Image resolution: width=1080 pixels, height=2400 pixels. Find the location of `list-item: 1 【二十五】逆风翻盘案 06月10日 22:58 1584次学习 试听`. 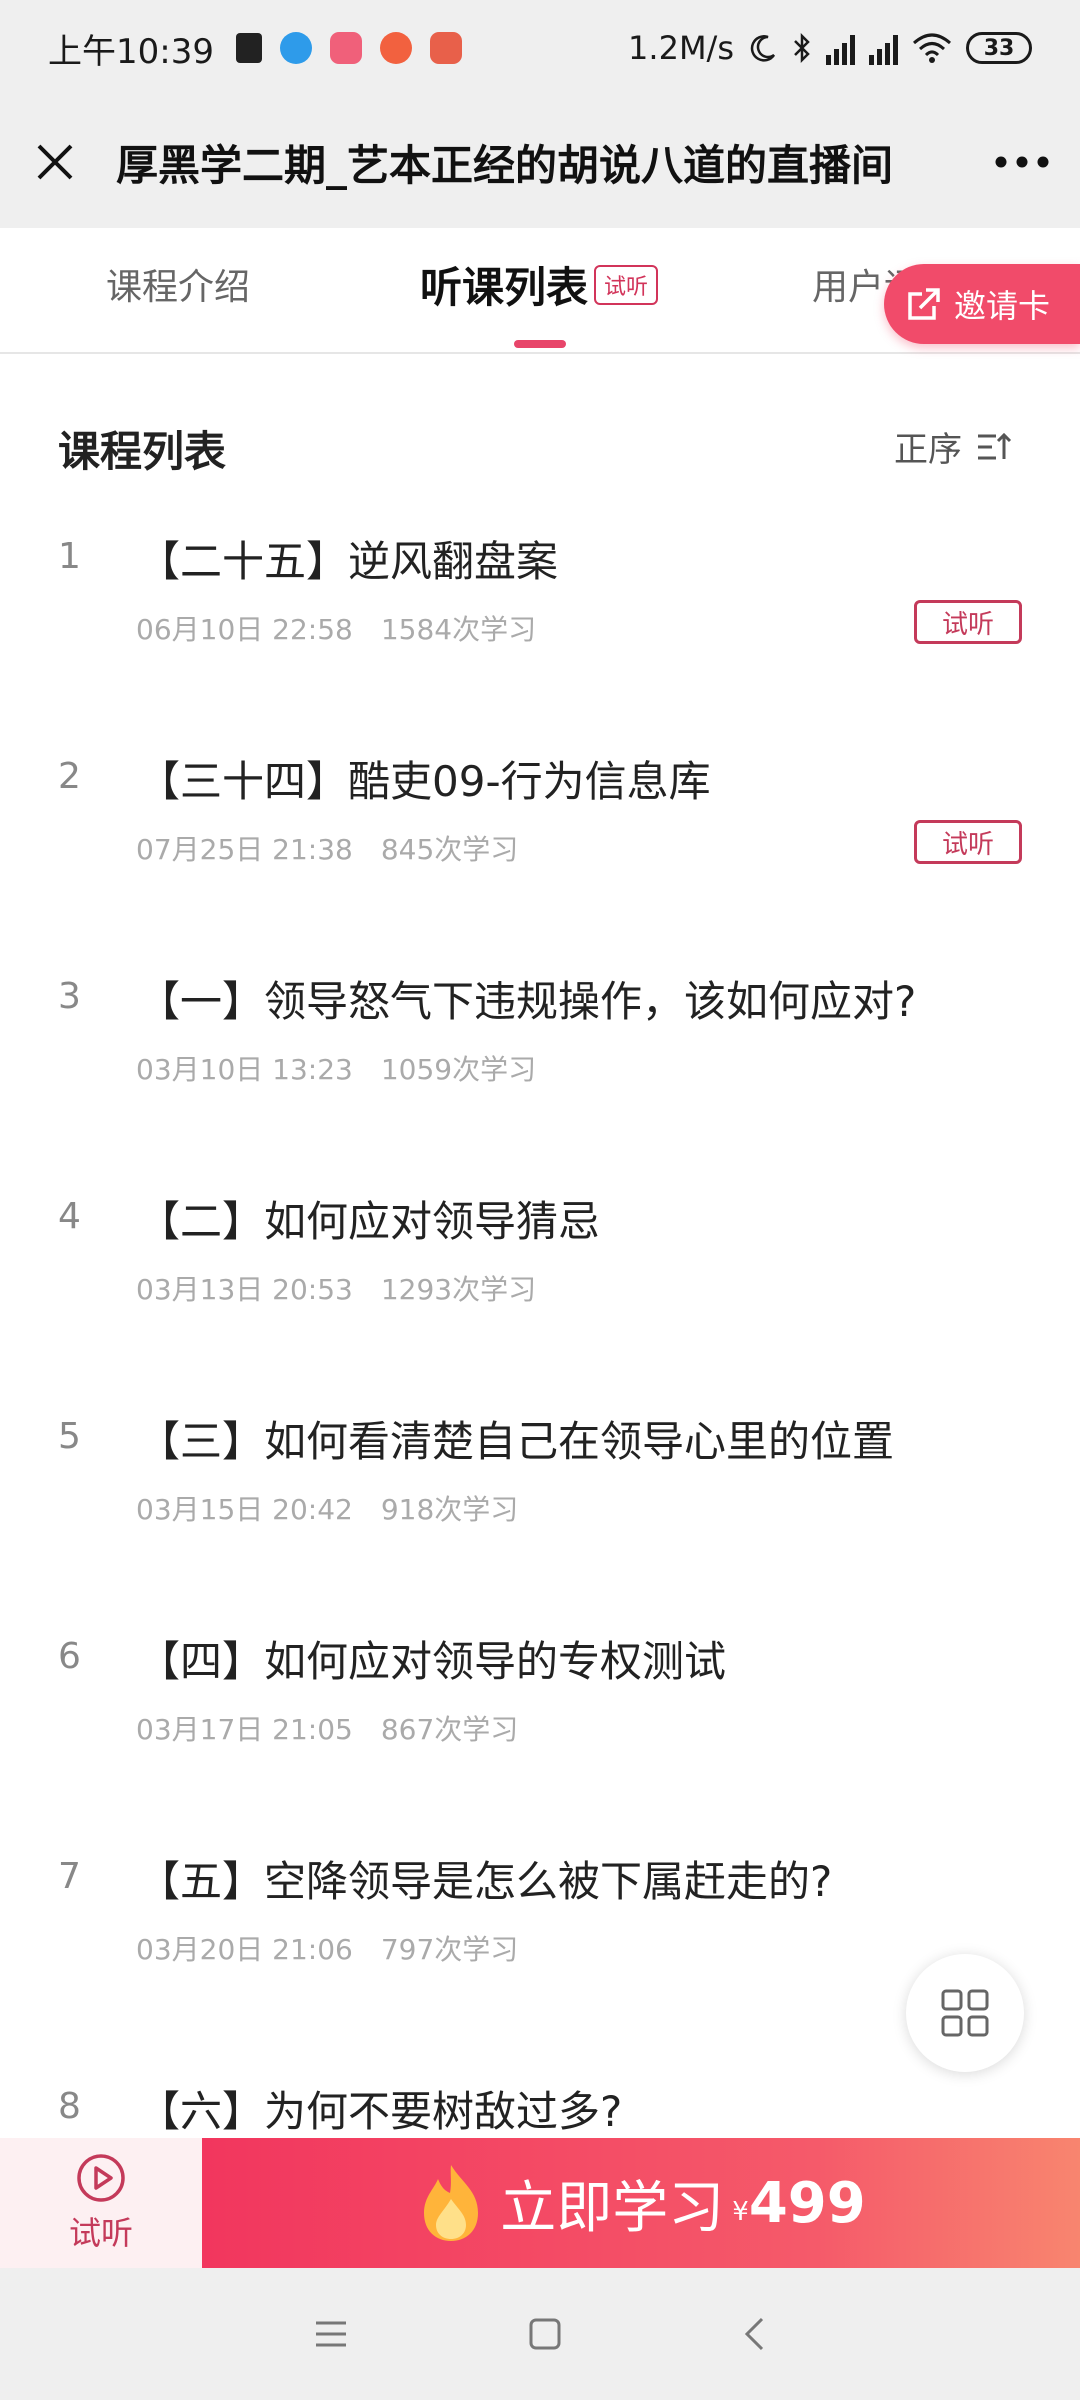

list-item: 1 【二十五】逆风翻盘案 06月10日 22:58 1584次学习 试听 is located at coordinates (540, 646).